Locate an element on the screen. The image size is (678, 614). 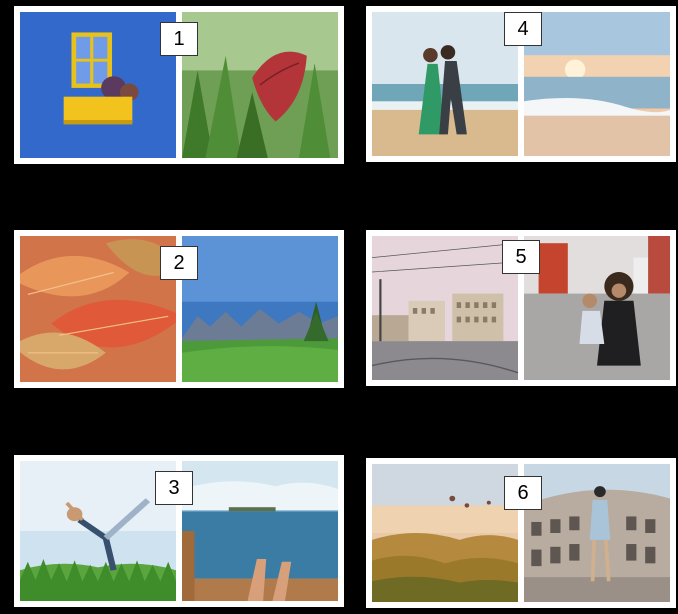
green-meadow-mountains-photo is located at coordinates (260, 309).